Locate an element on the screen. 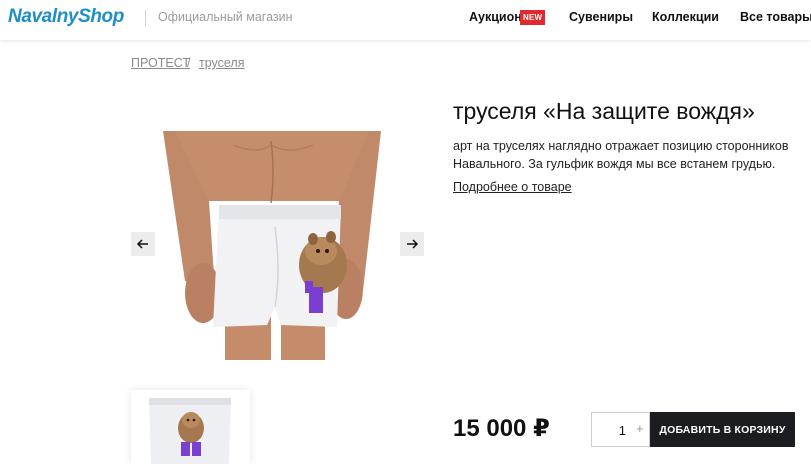 The width and height of the screenshot is (811, 464). nav-auction: Аукцион is located at coordinates (495, 17).